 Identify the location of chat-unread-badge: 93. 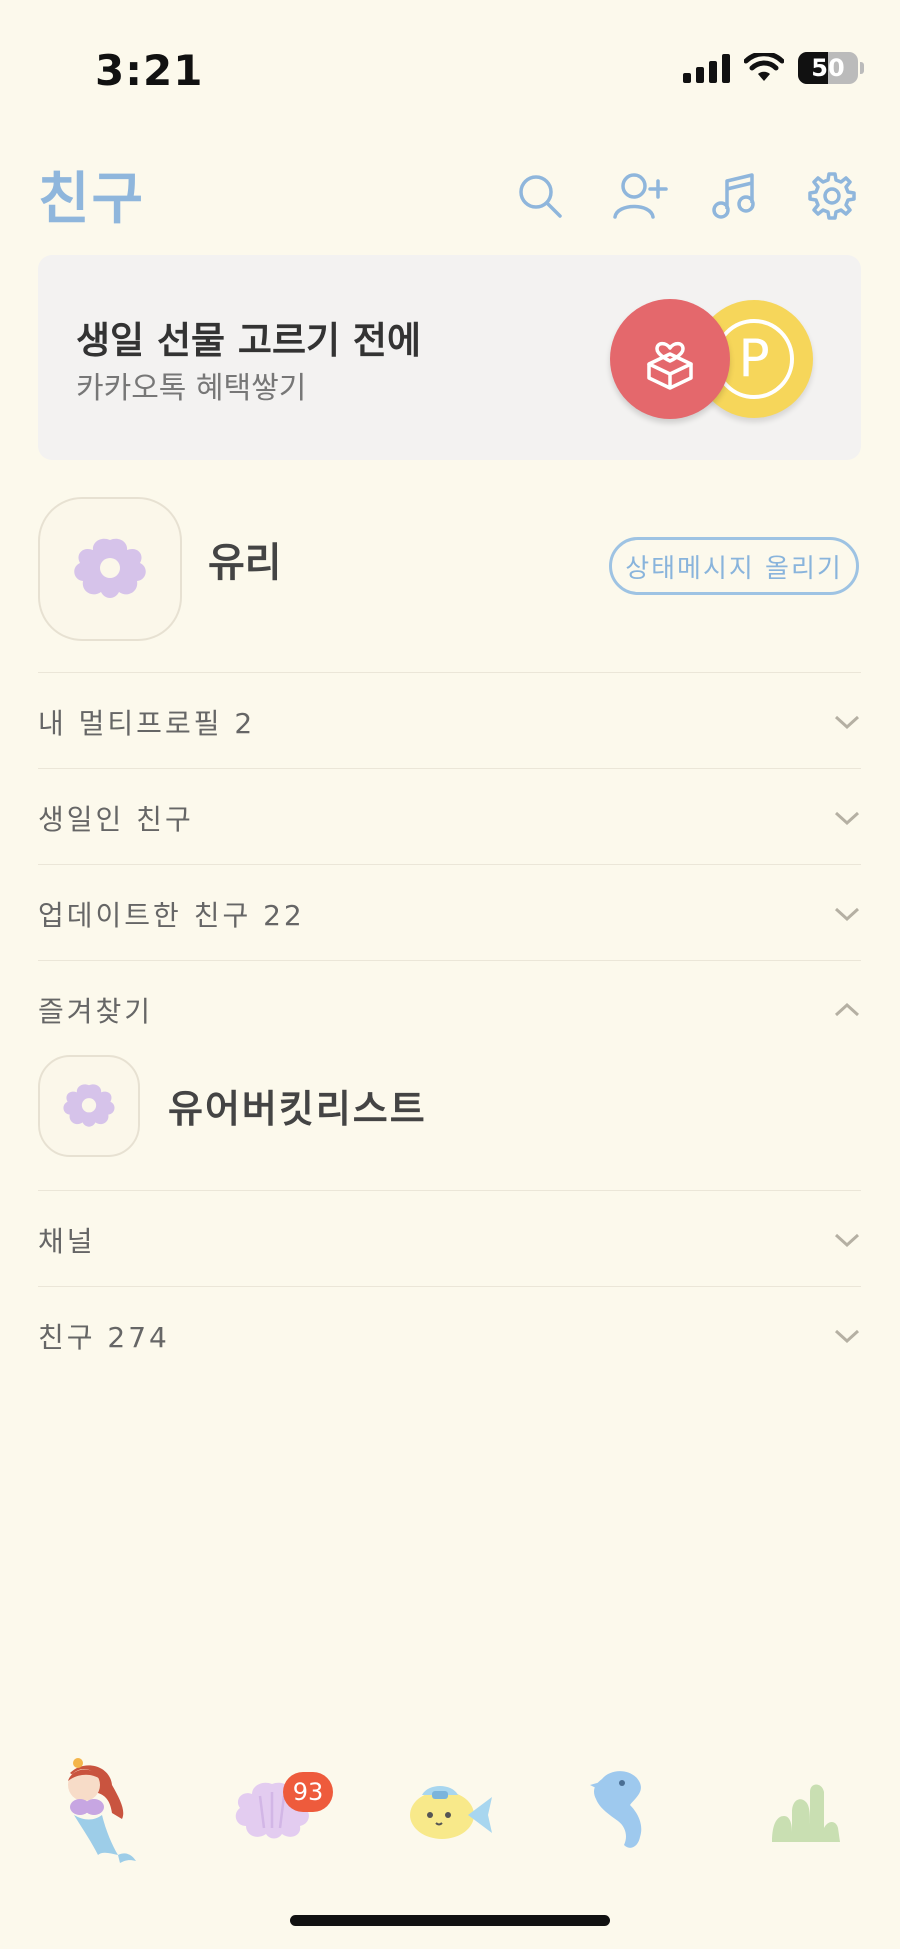
(308, 1792).